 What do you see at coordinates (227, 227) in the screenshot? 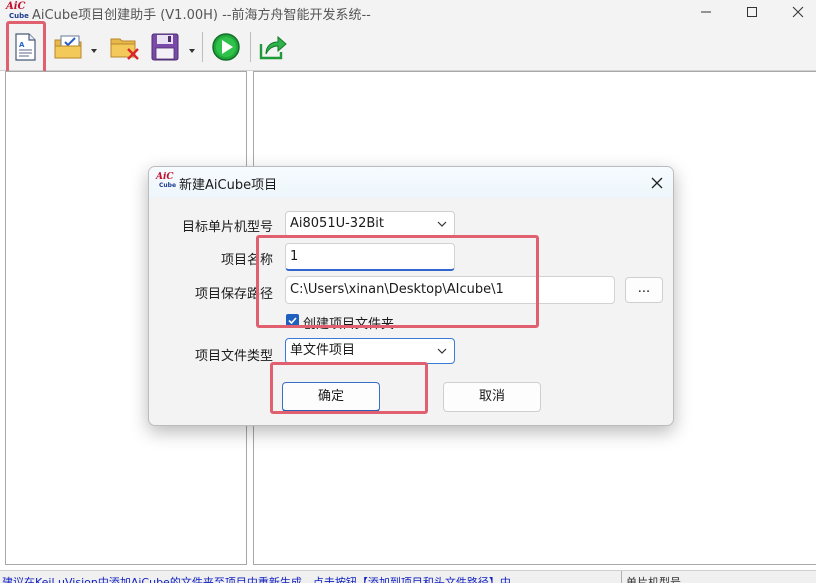
I see `mcu-model-label: 目标单片机型号` at bounding box center [227, 227].